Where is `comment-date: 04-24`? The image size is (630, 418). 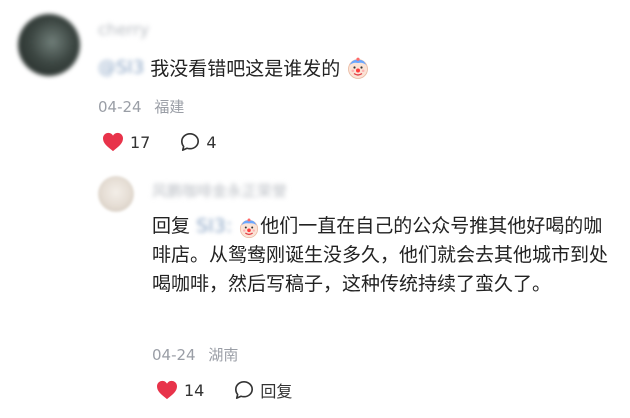 comment-date: 04-24 is located at coordinates (120, 107).